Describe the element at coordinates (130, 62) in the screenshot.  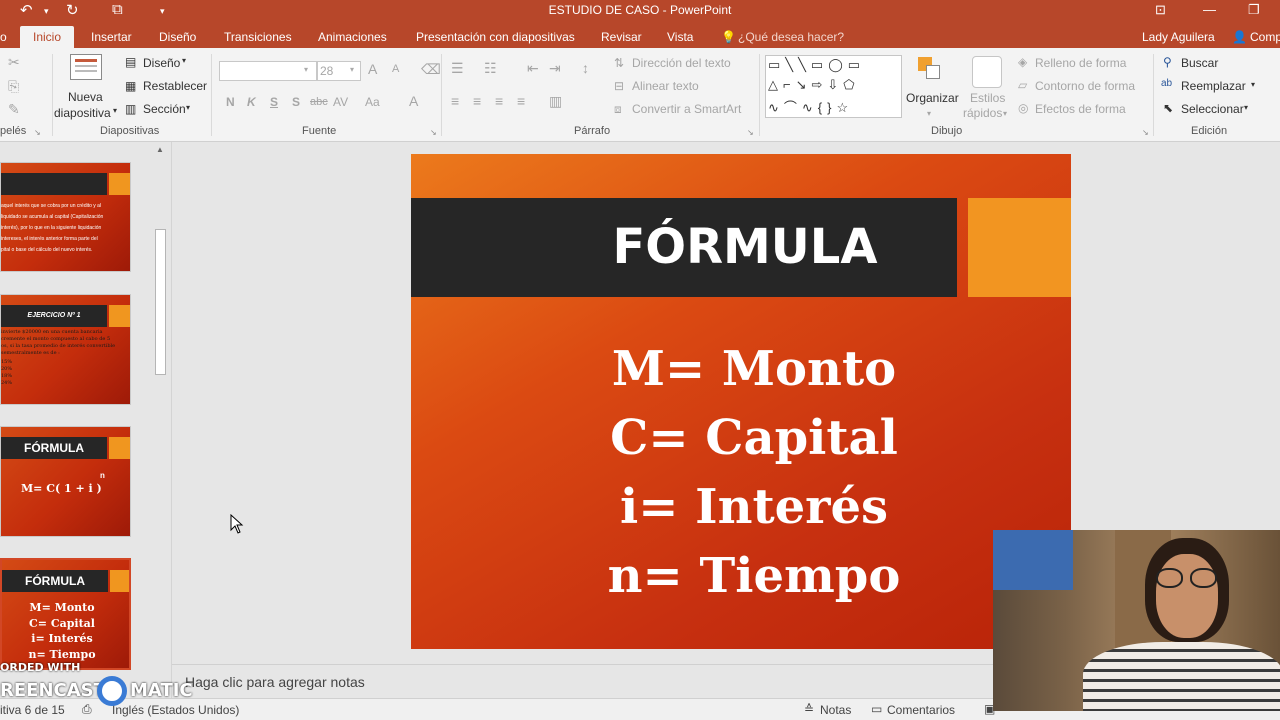
I see `layout-icon: ▤` at that location.